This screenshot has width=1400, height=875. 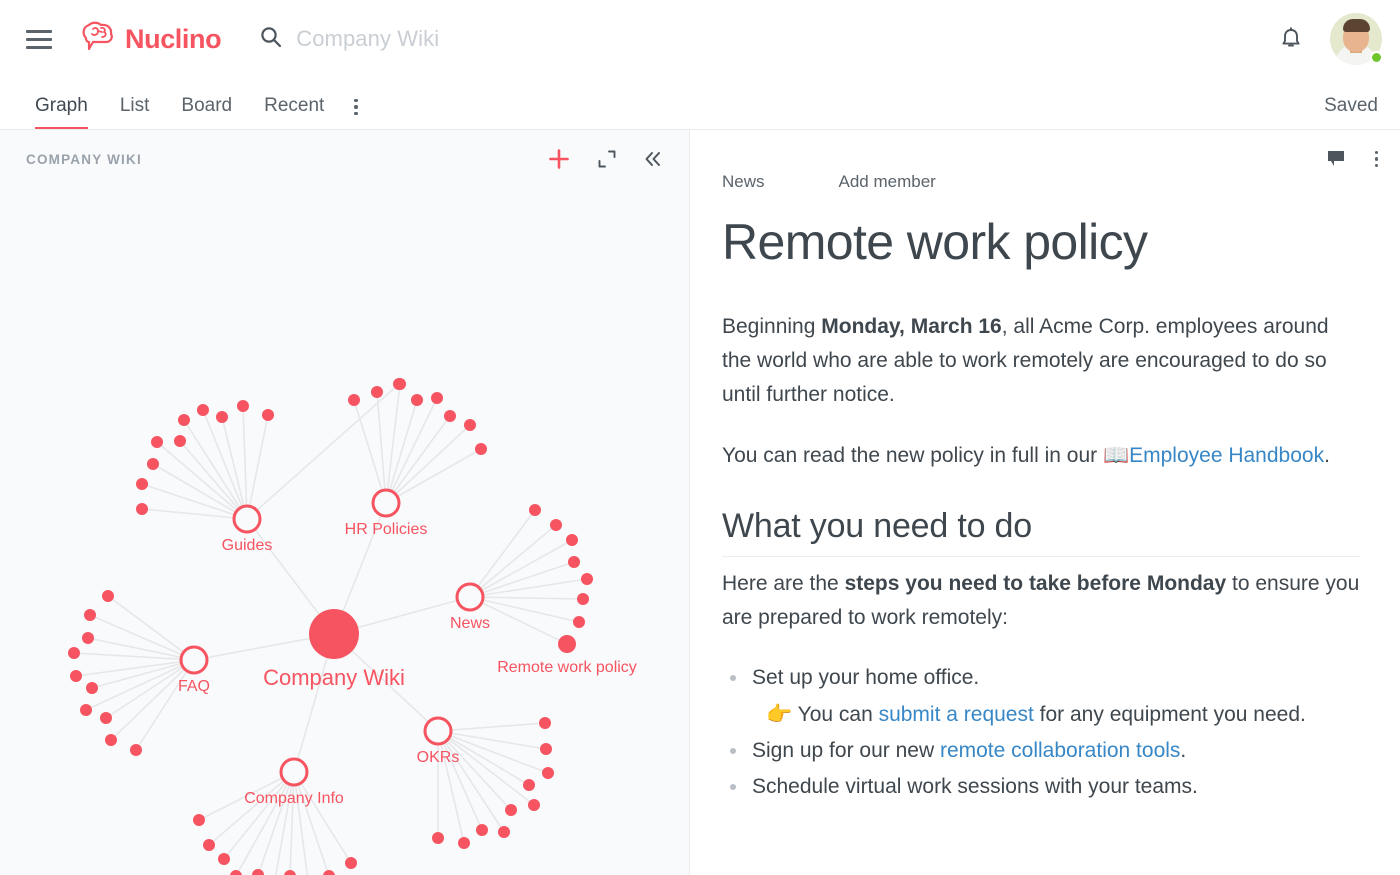 I want to click on bell-icon, so click(x=1291, y=39).